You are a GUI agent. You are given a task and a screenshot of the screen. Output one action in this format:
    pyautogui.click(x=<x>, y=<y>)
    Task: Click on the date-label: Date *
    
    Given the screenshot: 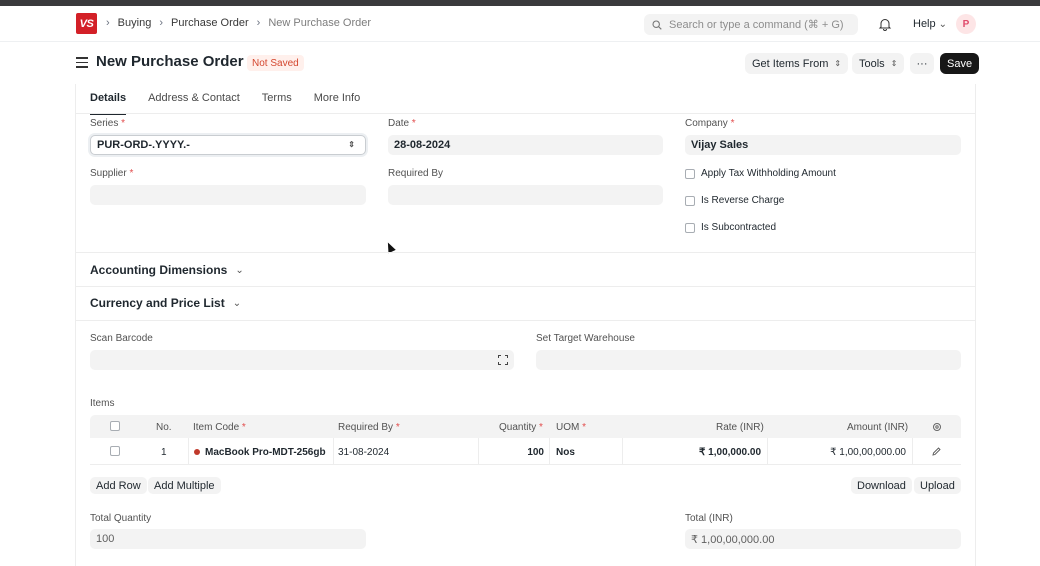 What is the action you would take?
    pyautogui.click(x=402, y=123)
    